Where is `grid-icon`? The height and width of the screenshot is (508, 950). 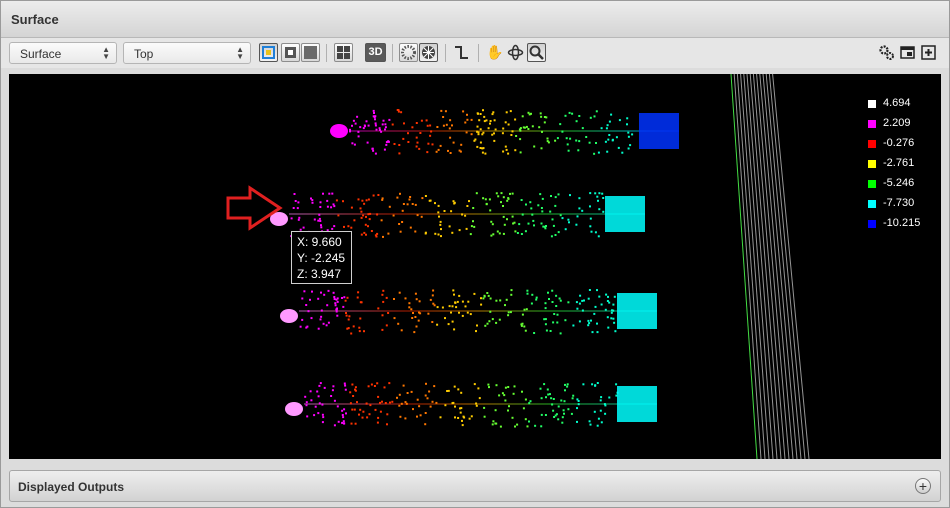 grid-icon is located at coordinates (343, 52).